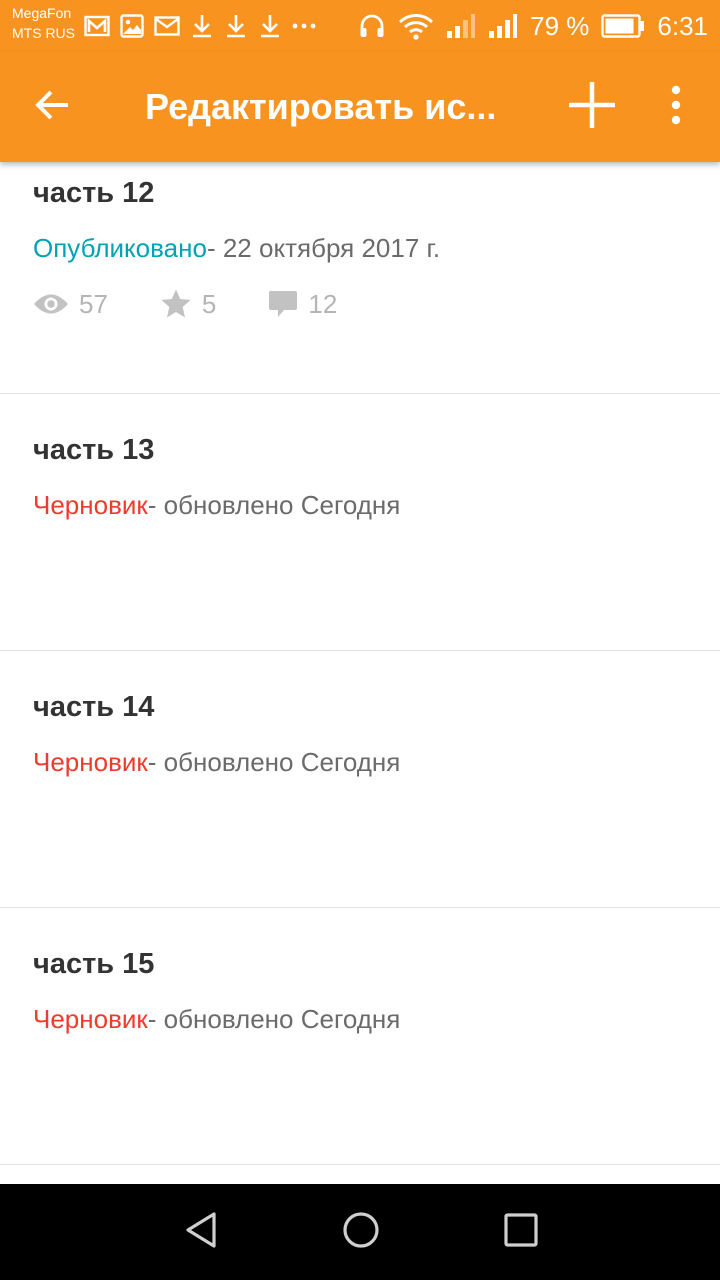 Image resolution: width=720 pixels, height=1280 pixels. Describe the element at coordinates (42, 13) in the screenshot. I see `carrier-1: MegaFon` at that location.